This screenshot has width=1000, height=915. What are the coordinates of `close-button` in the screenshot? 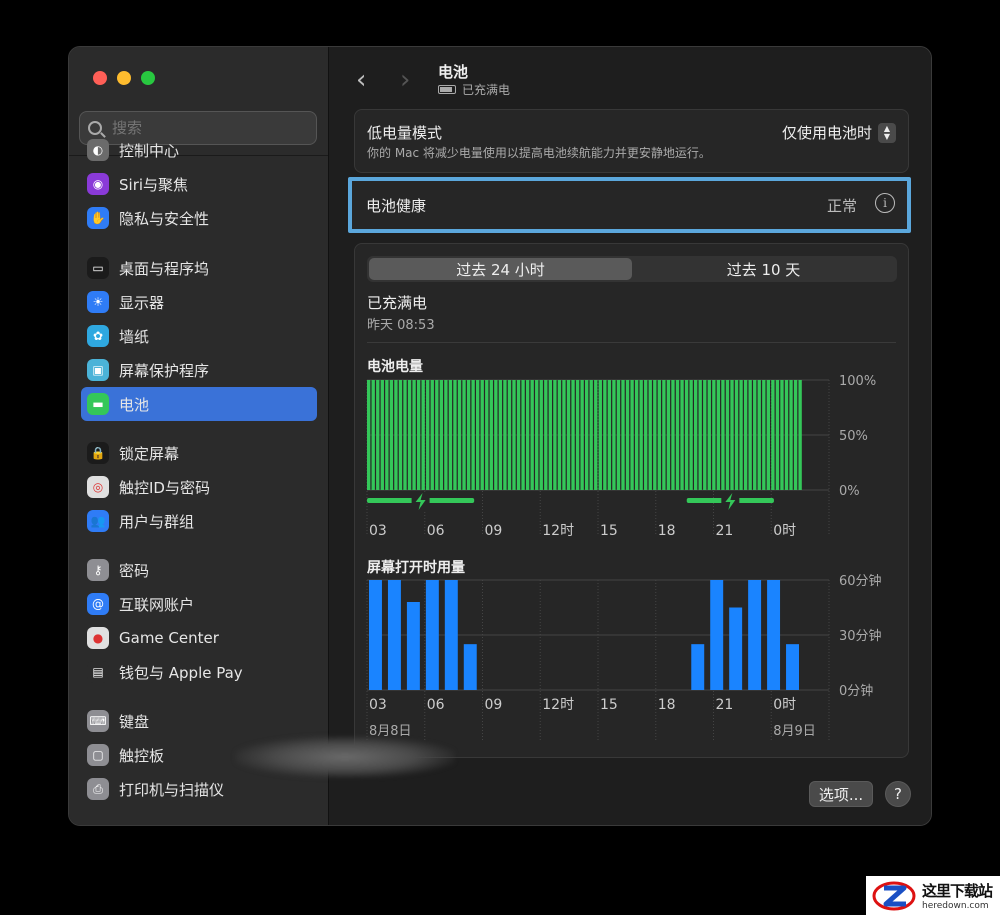 It's located at (100, 78).